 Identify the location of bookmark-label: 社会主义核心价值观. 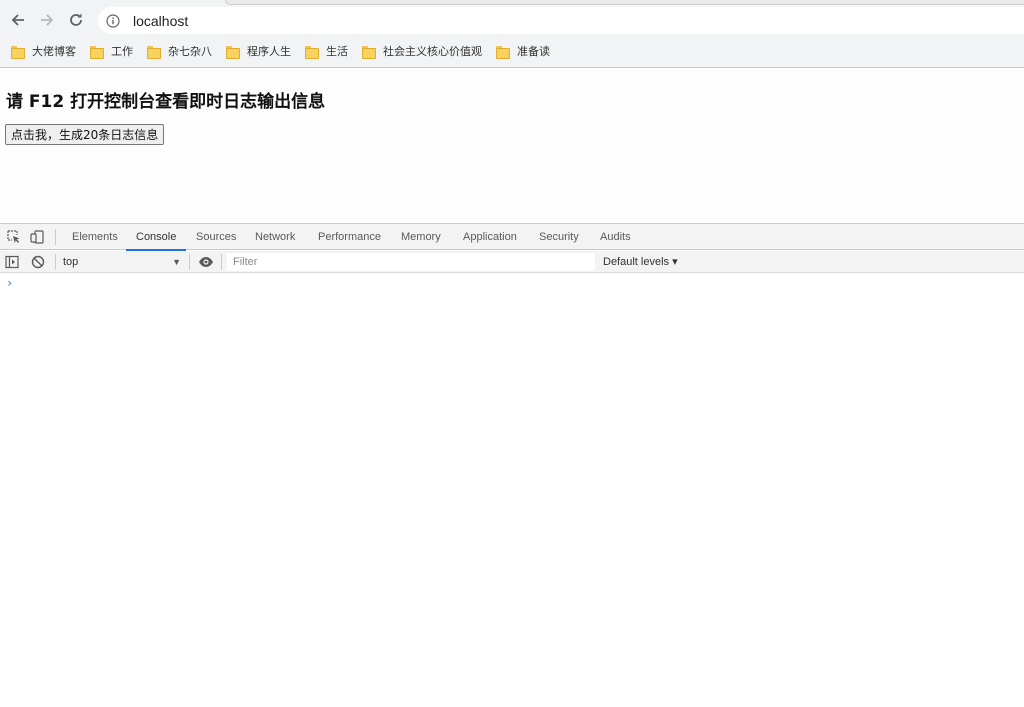
(432, 51).